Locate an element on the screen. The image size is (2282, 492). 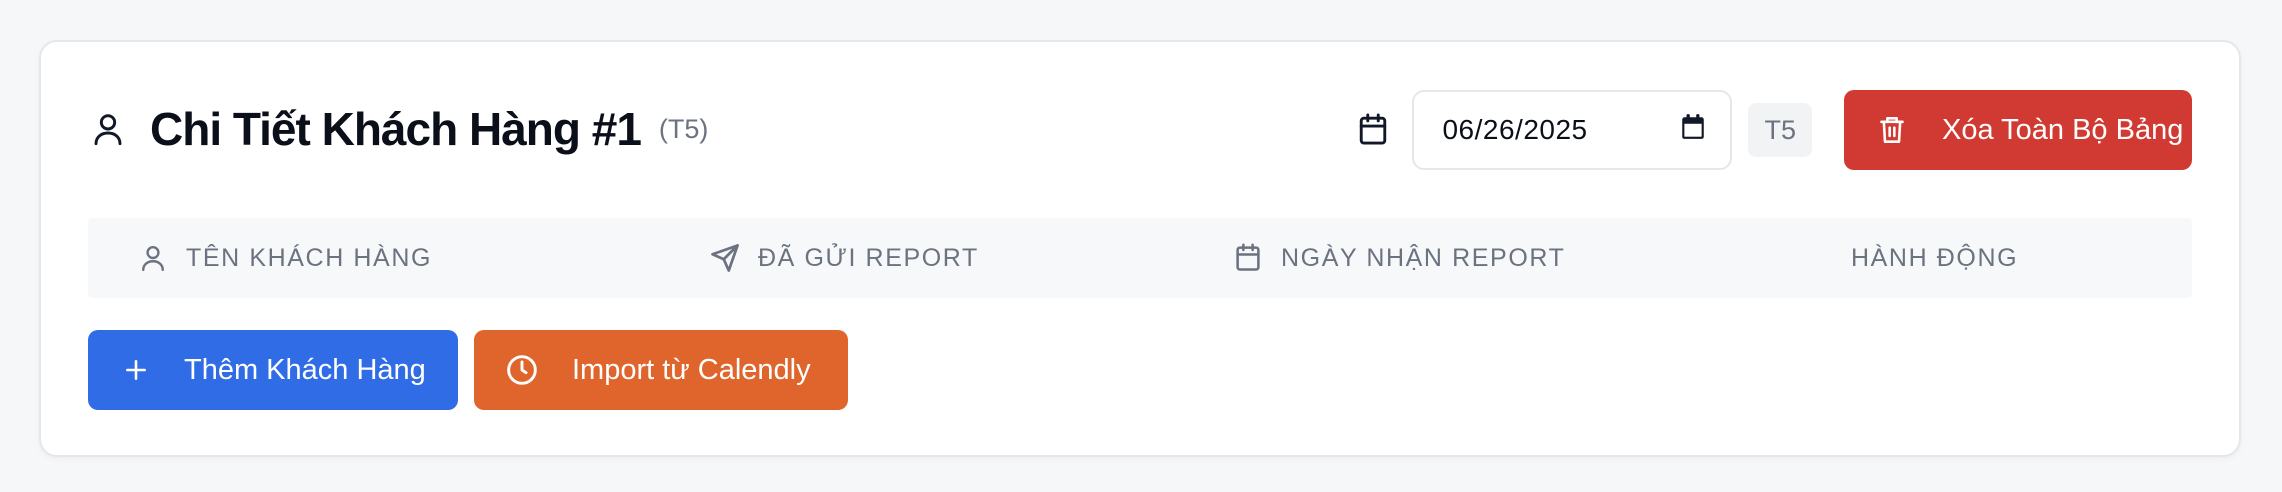
date-input-value: 06/26/2025 is located at coordinates (1515, 129).